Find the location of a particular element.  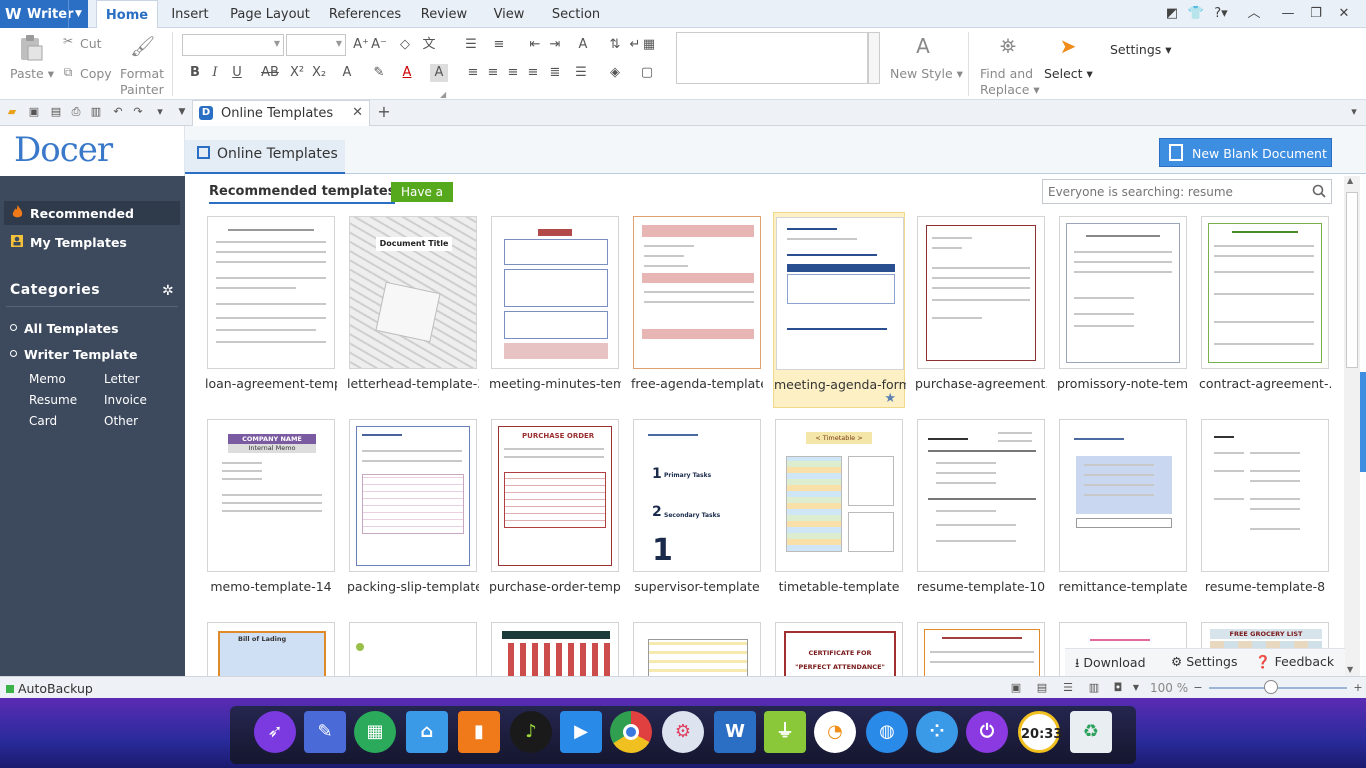

highlight-icon: ✎ is located at coordinates (379, 73).